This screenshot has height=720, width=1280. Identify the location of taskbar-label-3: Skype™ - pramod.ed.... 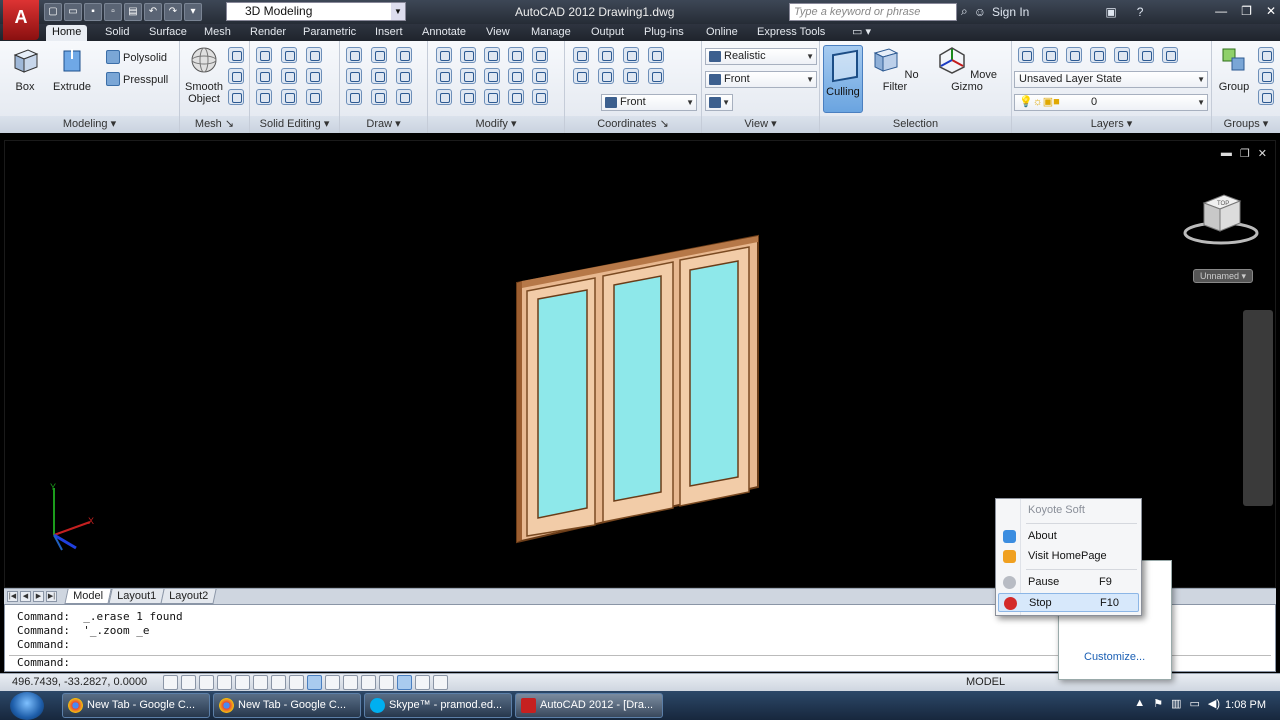
(446, 705).